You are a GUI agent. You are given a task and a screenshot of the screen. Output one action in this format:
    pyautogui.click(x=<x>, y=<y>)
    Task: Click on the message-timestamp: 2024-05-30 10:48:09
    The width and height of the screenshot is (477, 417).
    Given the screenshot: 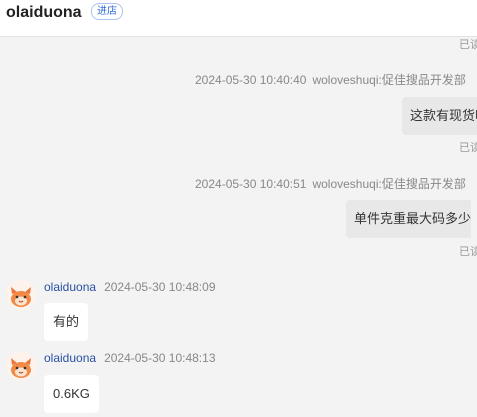 What is the action you would take?
    pyautogui.click(x=160, y=287)
    